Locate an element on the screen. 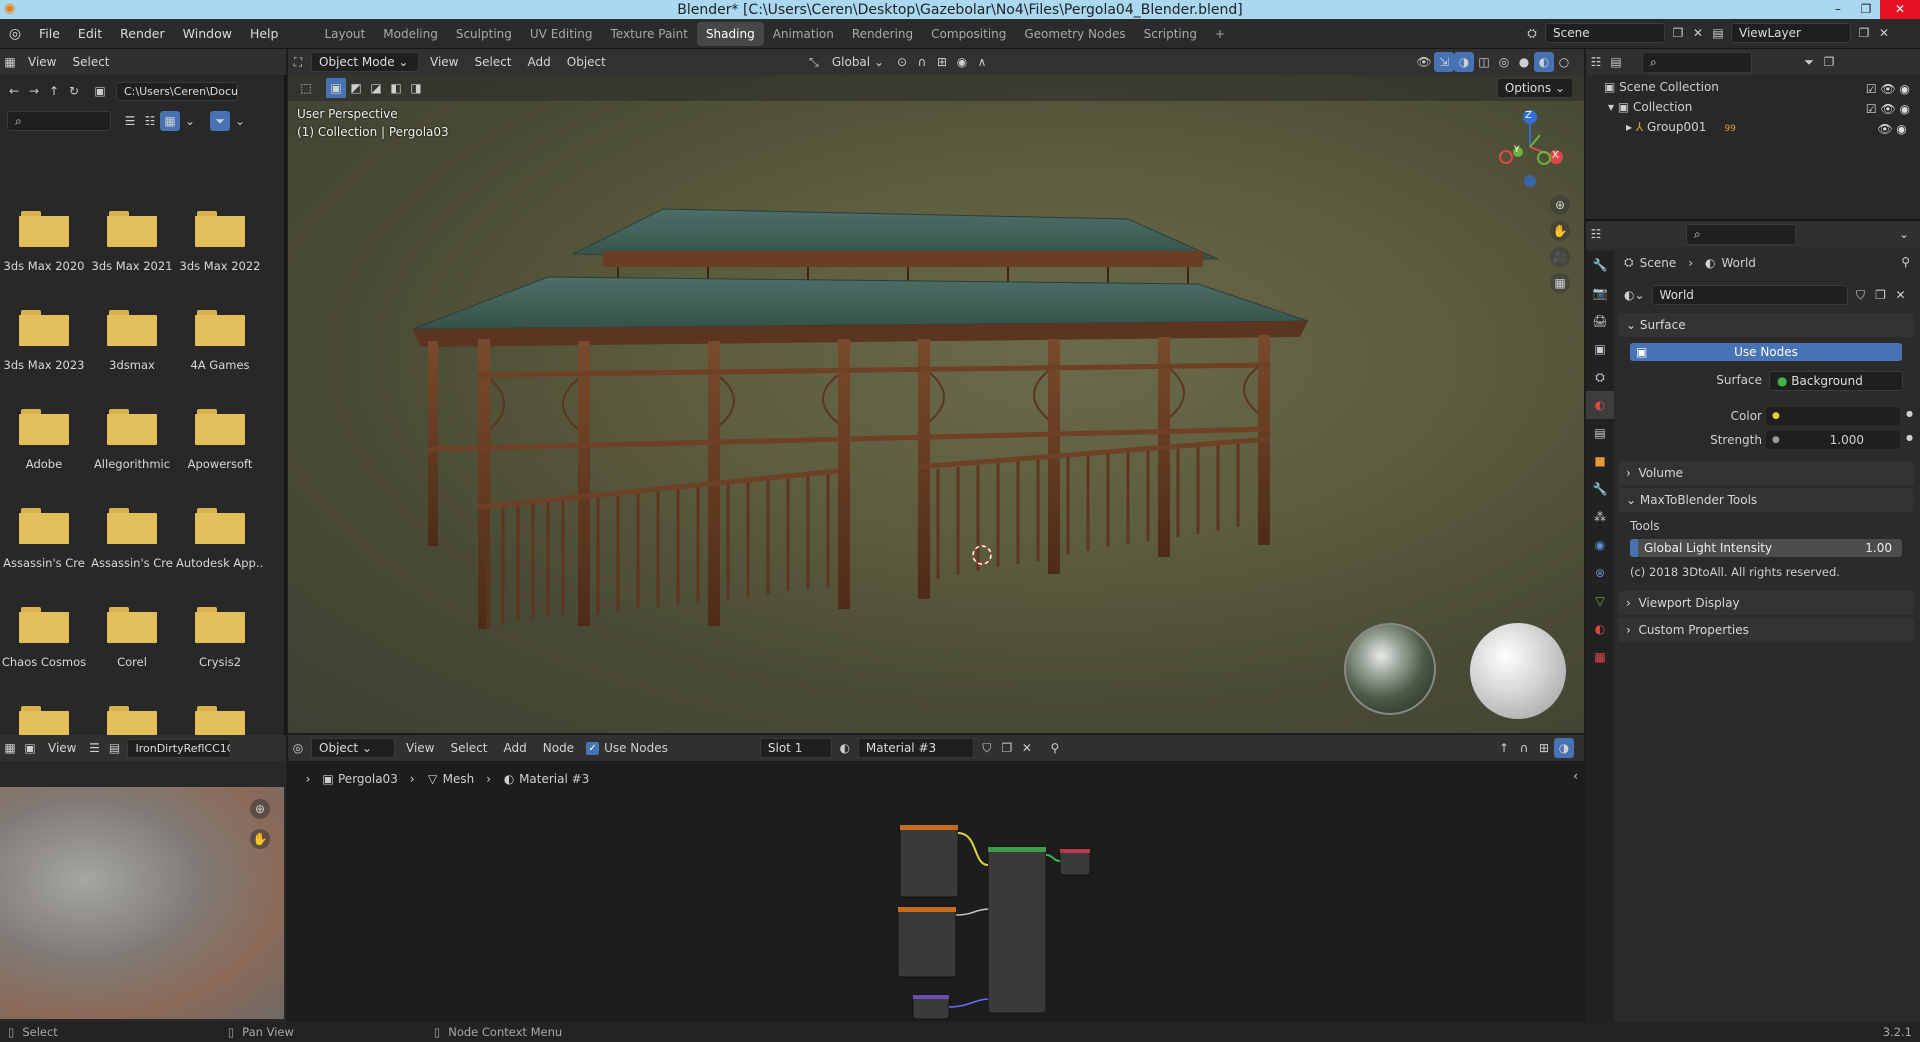  use-nodes-checkbox: ✓ Use Nodes is located at coordinates (627, 748).